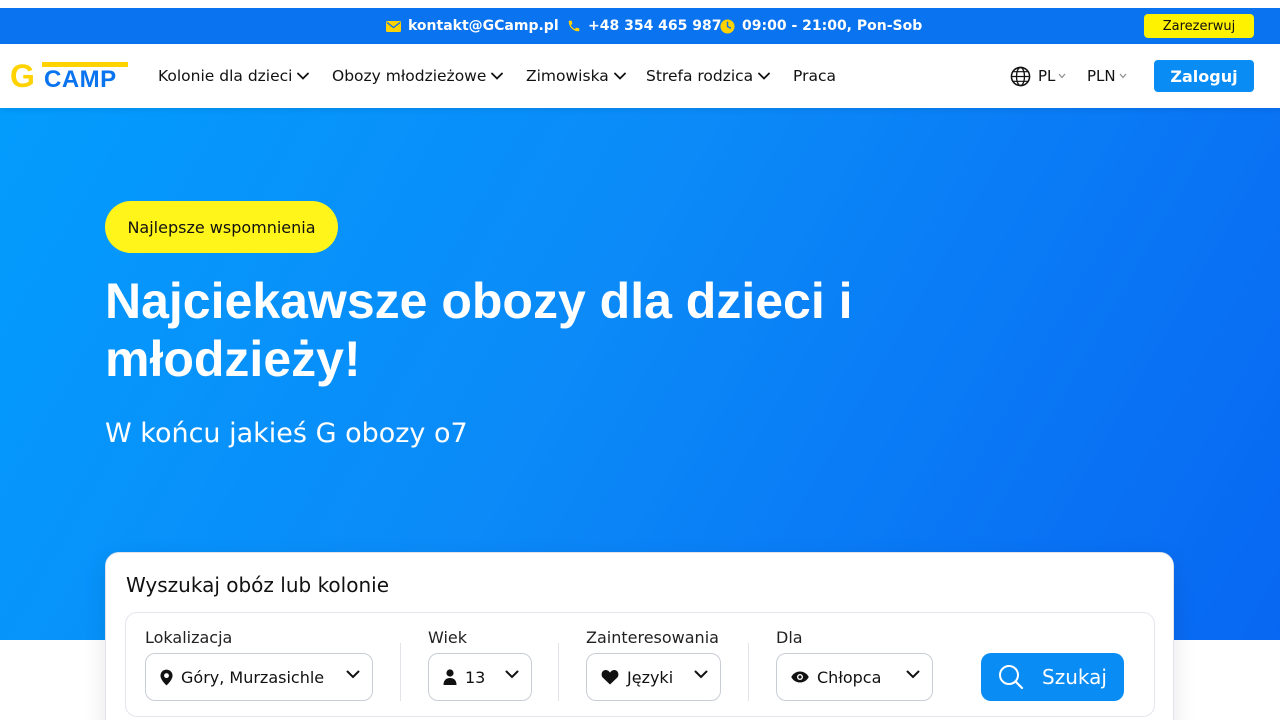 This screenshot has height=720, width=1280. What do you see at coordinates (1047, 76) in the screenshot?
I see `language-value: PL` at bounding box center [1047, 76].